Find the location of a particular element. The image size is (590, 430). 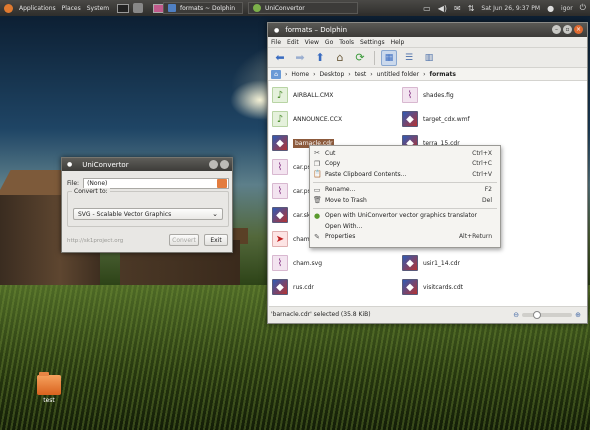

icons-view-icon: ▦ is located at coordinates (389, 57).